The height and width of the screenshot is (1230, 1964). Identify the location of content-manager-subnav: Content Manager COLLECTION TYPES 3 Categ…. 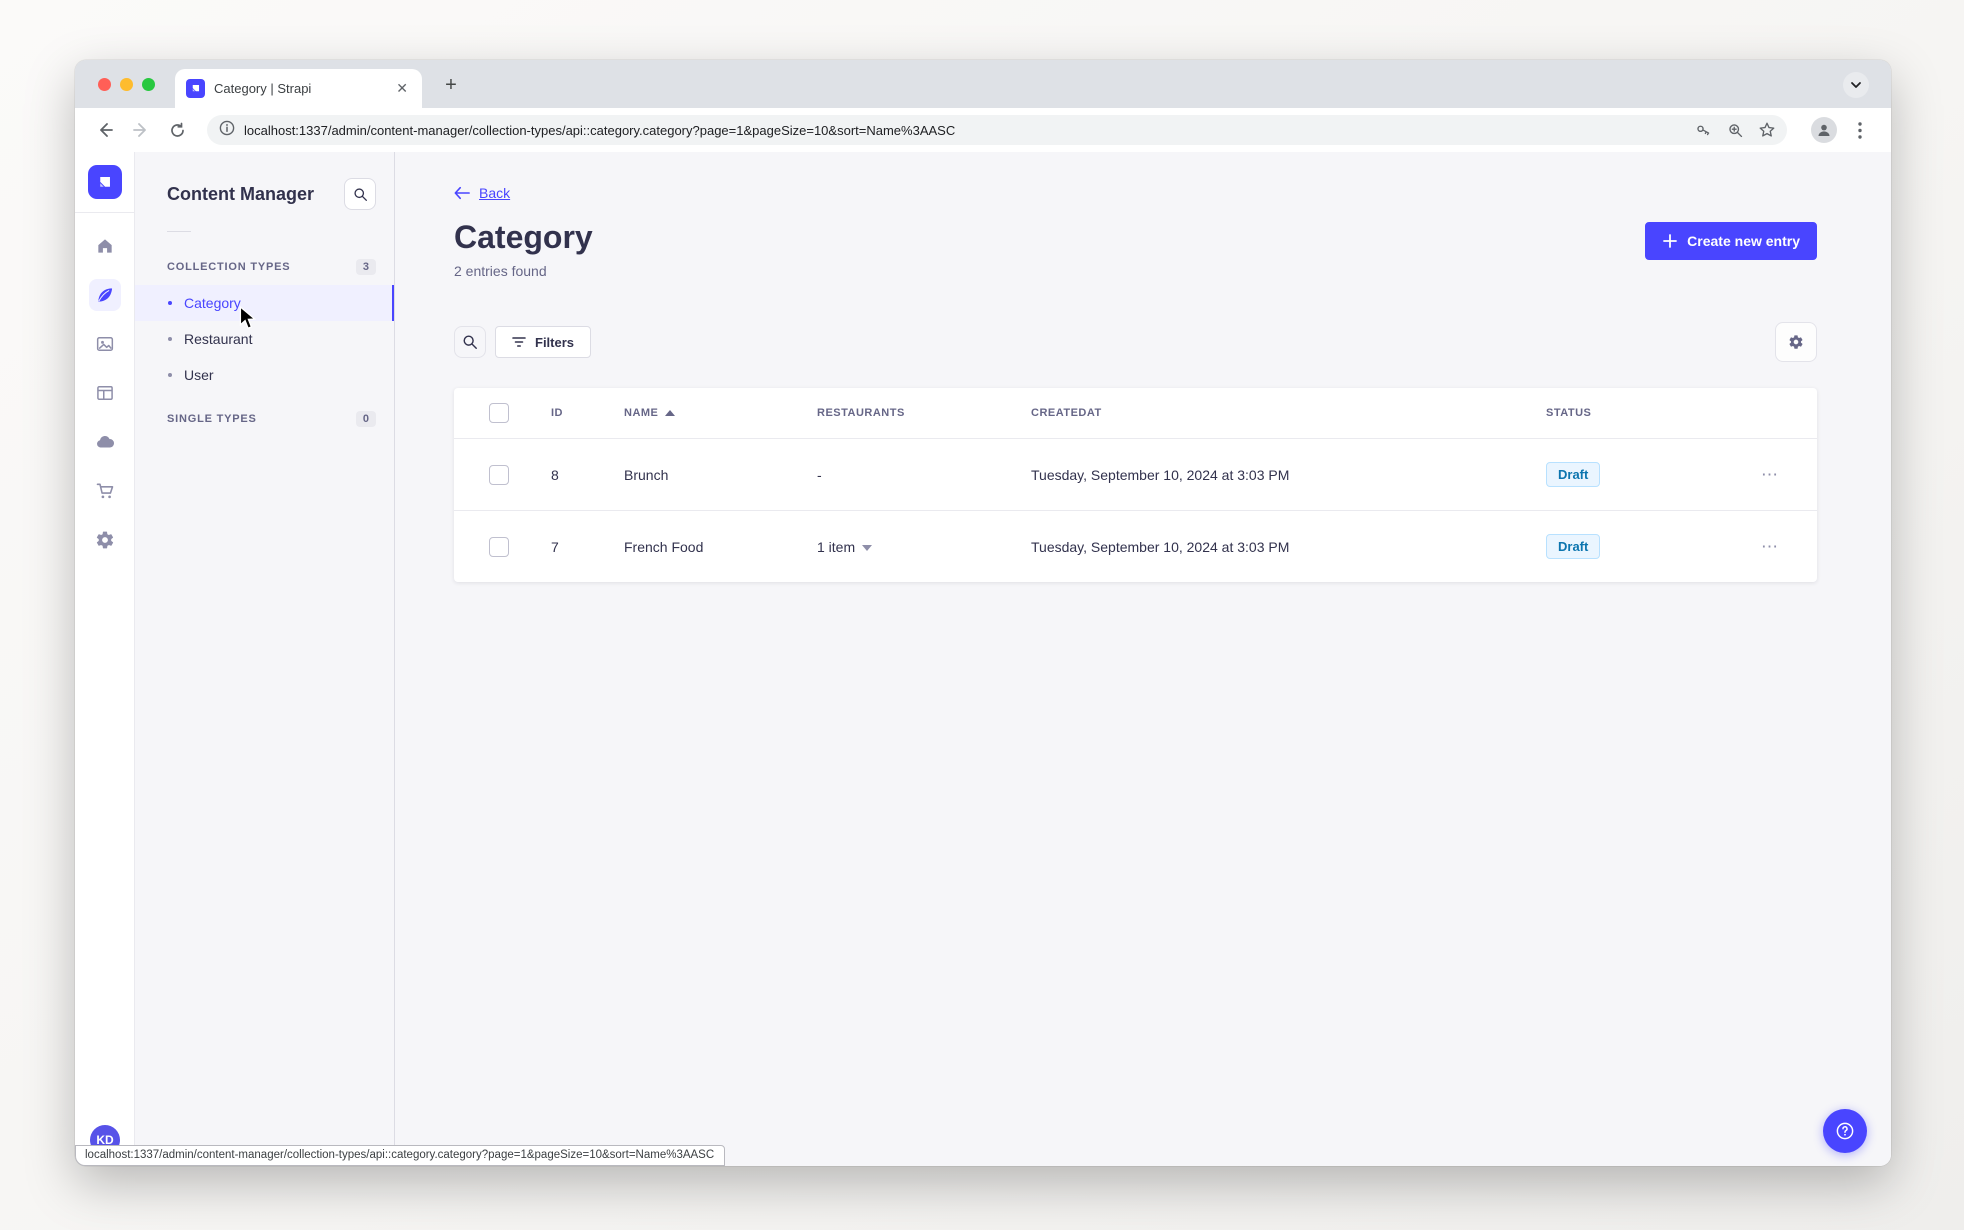
(265, 659).